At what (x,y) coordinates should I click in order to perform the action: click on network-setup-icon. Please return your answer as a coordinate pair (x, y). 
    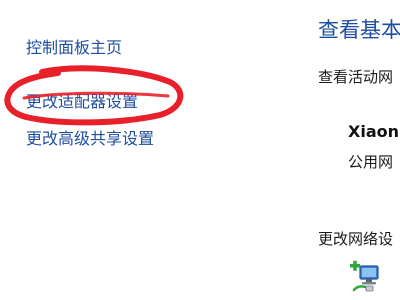
    Looking at the image, I should click on (366, 278).